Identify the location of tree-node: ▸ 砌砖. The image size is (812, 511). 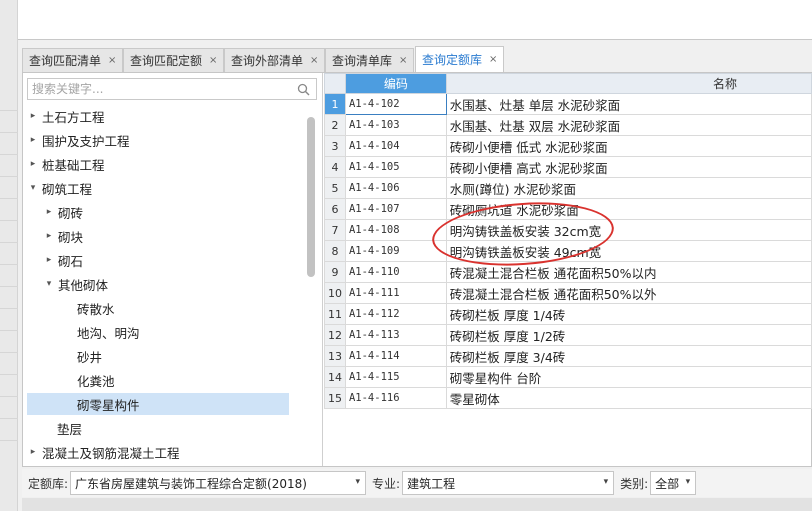
(55, 212).